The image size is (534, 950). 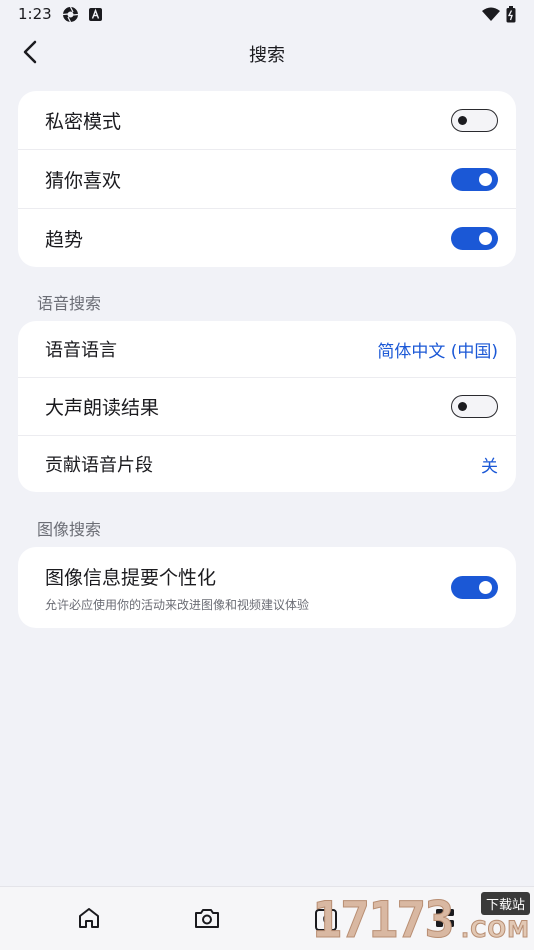 I want to click on recommendations-label: 猜你喜欢, so click(x=83, y=180).